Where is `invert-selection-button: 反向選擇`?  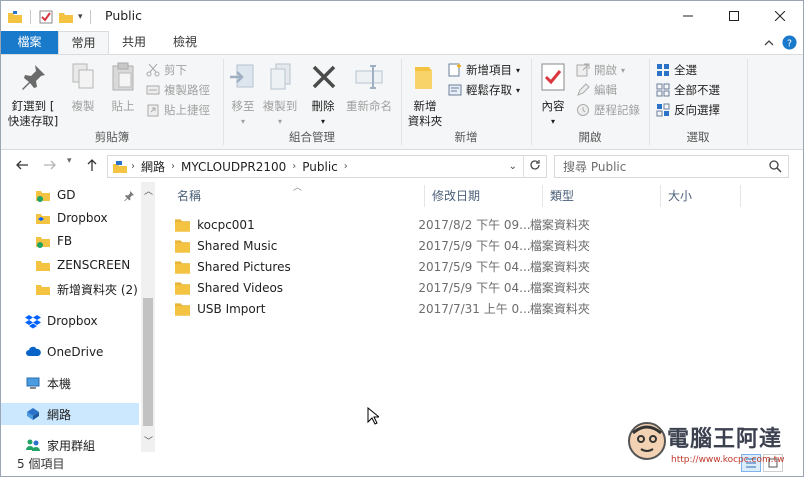
invert-selection-button: 反向選擇 is located at coordinates (688, 110).